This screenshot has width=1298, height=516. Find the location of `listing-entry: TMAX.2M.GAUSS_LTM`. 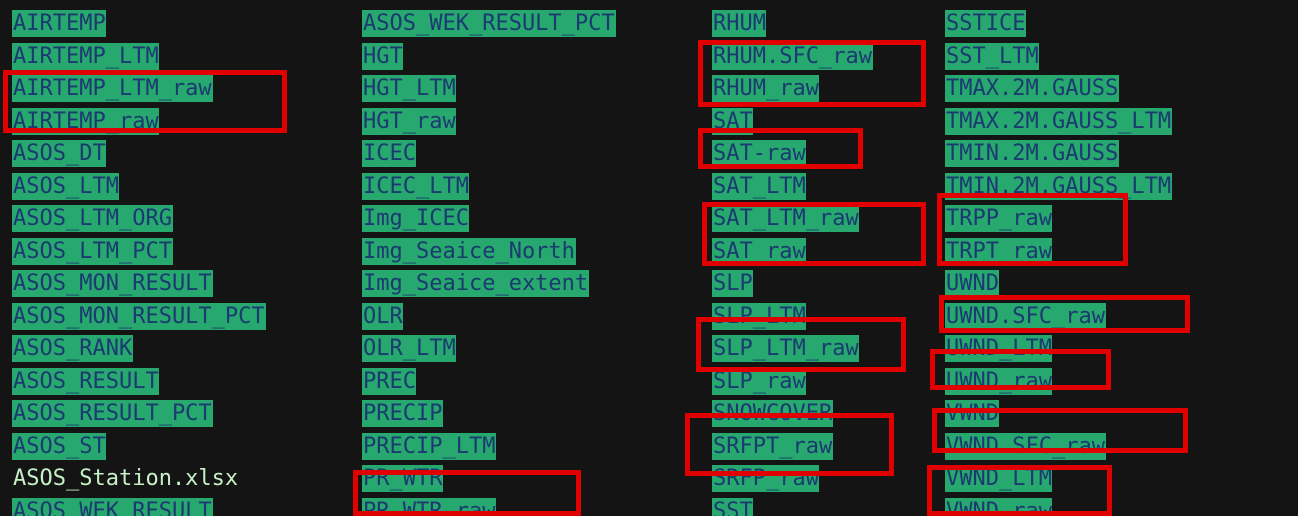

listing-entry: TMAX.2M.GAUSS_LTM is located at coordinates (1058, 121).